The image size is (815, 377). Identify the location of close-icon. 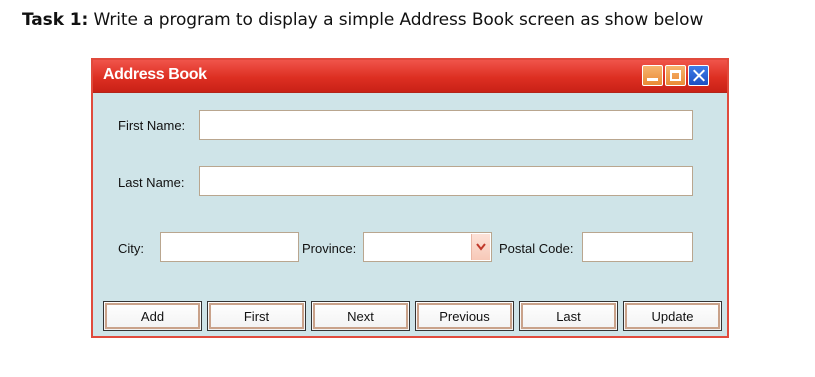
(698, 75).